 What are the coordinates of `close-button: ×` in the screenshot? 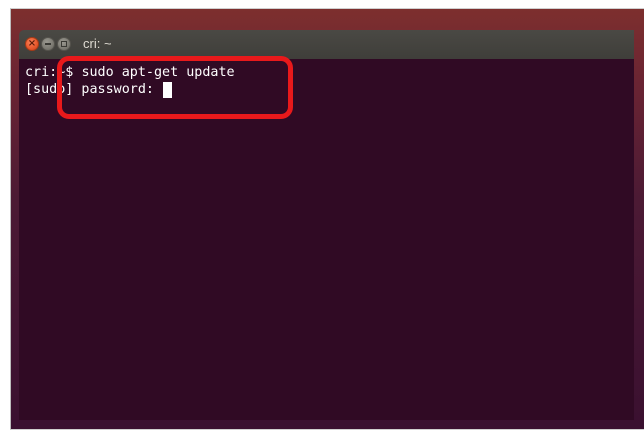 It's located at (32, 44).